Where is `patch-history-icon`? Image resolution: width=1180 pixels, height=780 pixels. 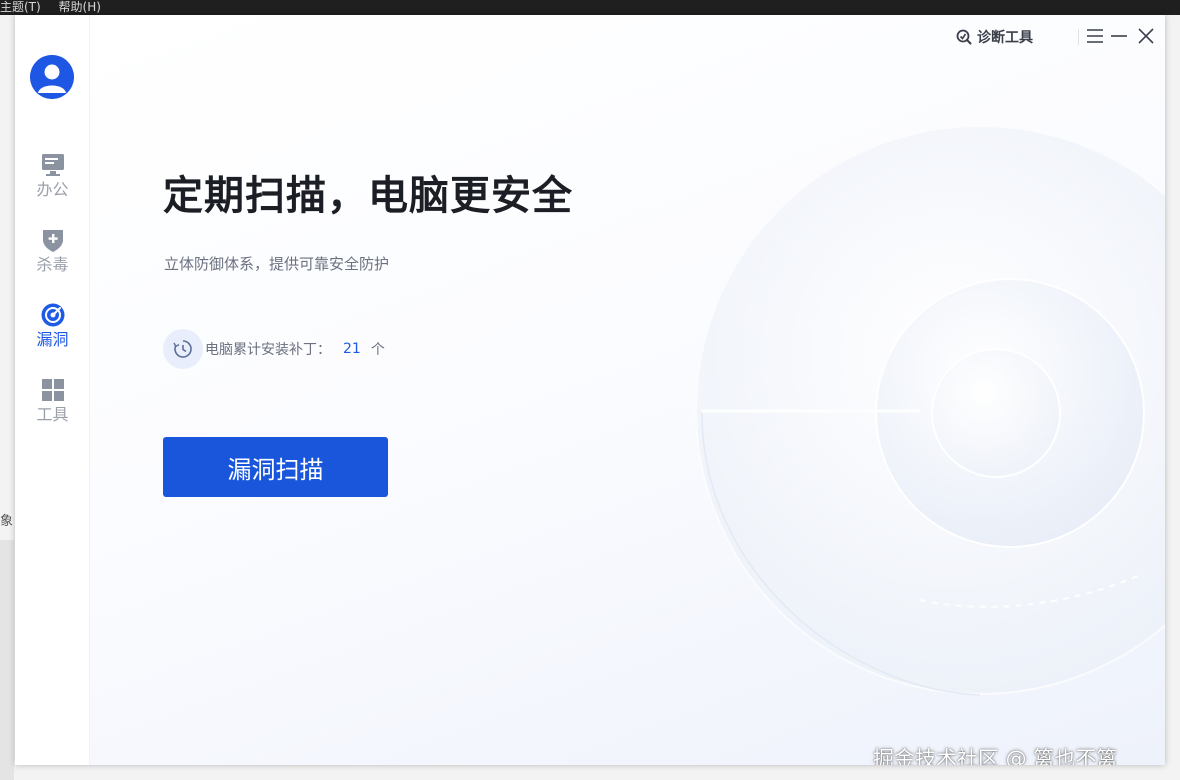 patch-history-icon is located at coordinates (183, 349).